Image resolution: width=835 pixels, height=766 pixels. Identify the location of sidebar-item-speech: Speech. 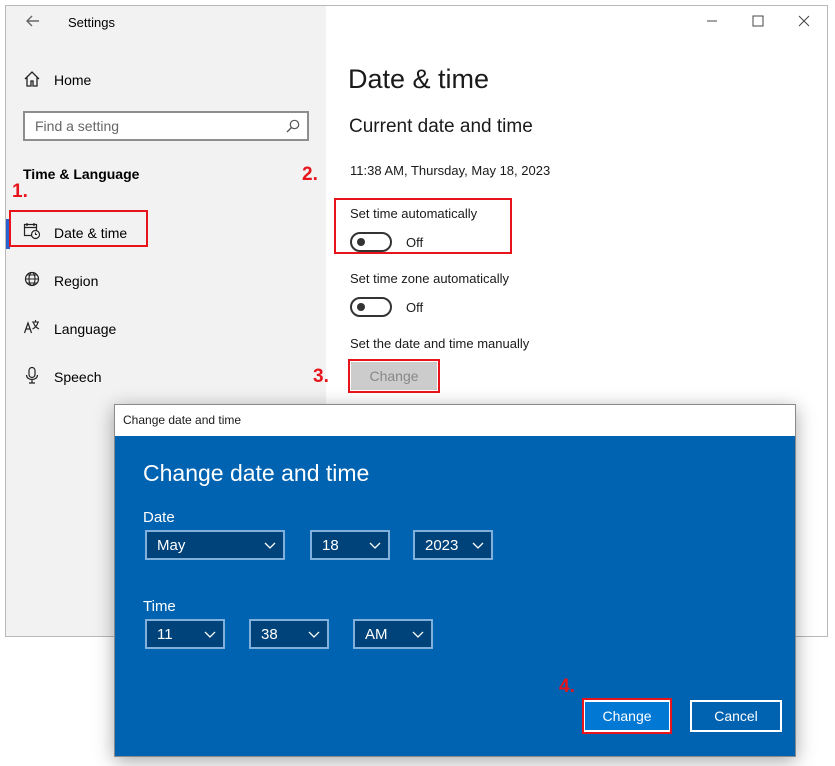
(166, 376).